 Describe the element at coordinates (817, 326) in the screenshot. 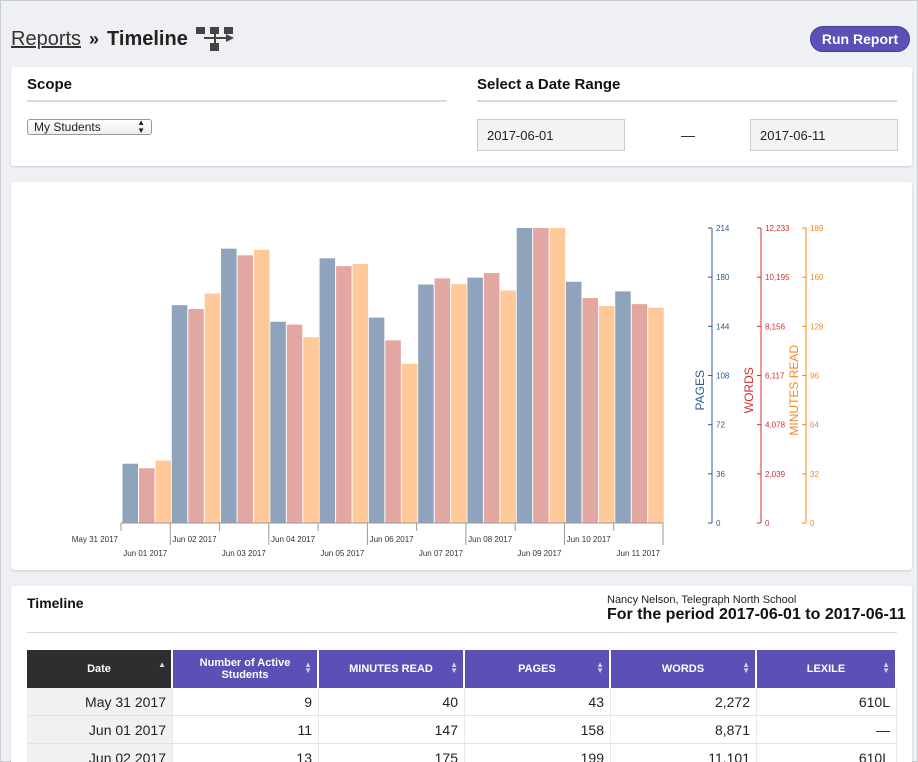

I see `y-tick-label: 128` at that location.